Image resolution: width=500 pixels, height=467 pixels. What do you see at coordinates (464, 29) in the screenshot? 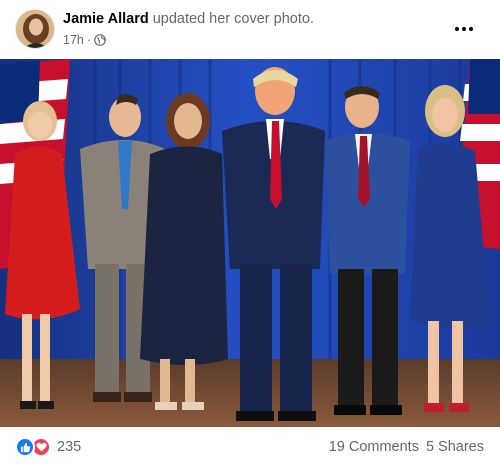
I see `more-options-icon` at bounding box center [464, 29].